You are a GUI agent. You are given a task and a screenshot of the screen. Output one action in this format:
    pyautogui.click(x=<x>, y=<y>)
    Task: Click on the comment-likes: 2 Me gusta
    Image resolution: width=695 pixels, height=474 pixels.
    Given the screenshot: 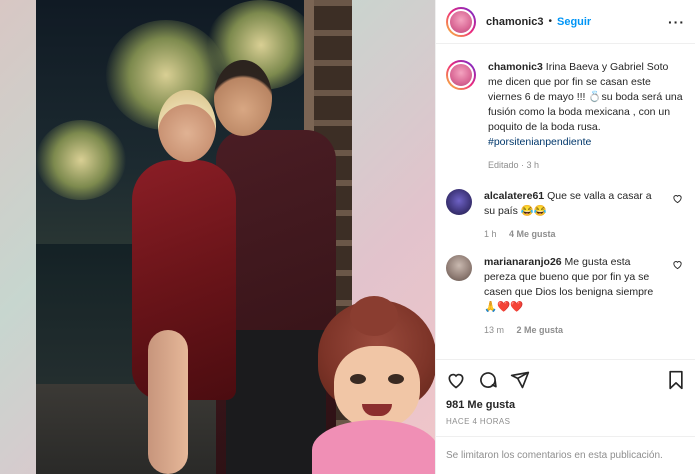 What is the action you would take?
    pyautogui.click(x=540, y=330)
    